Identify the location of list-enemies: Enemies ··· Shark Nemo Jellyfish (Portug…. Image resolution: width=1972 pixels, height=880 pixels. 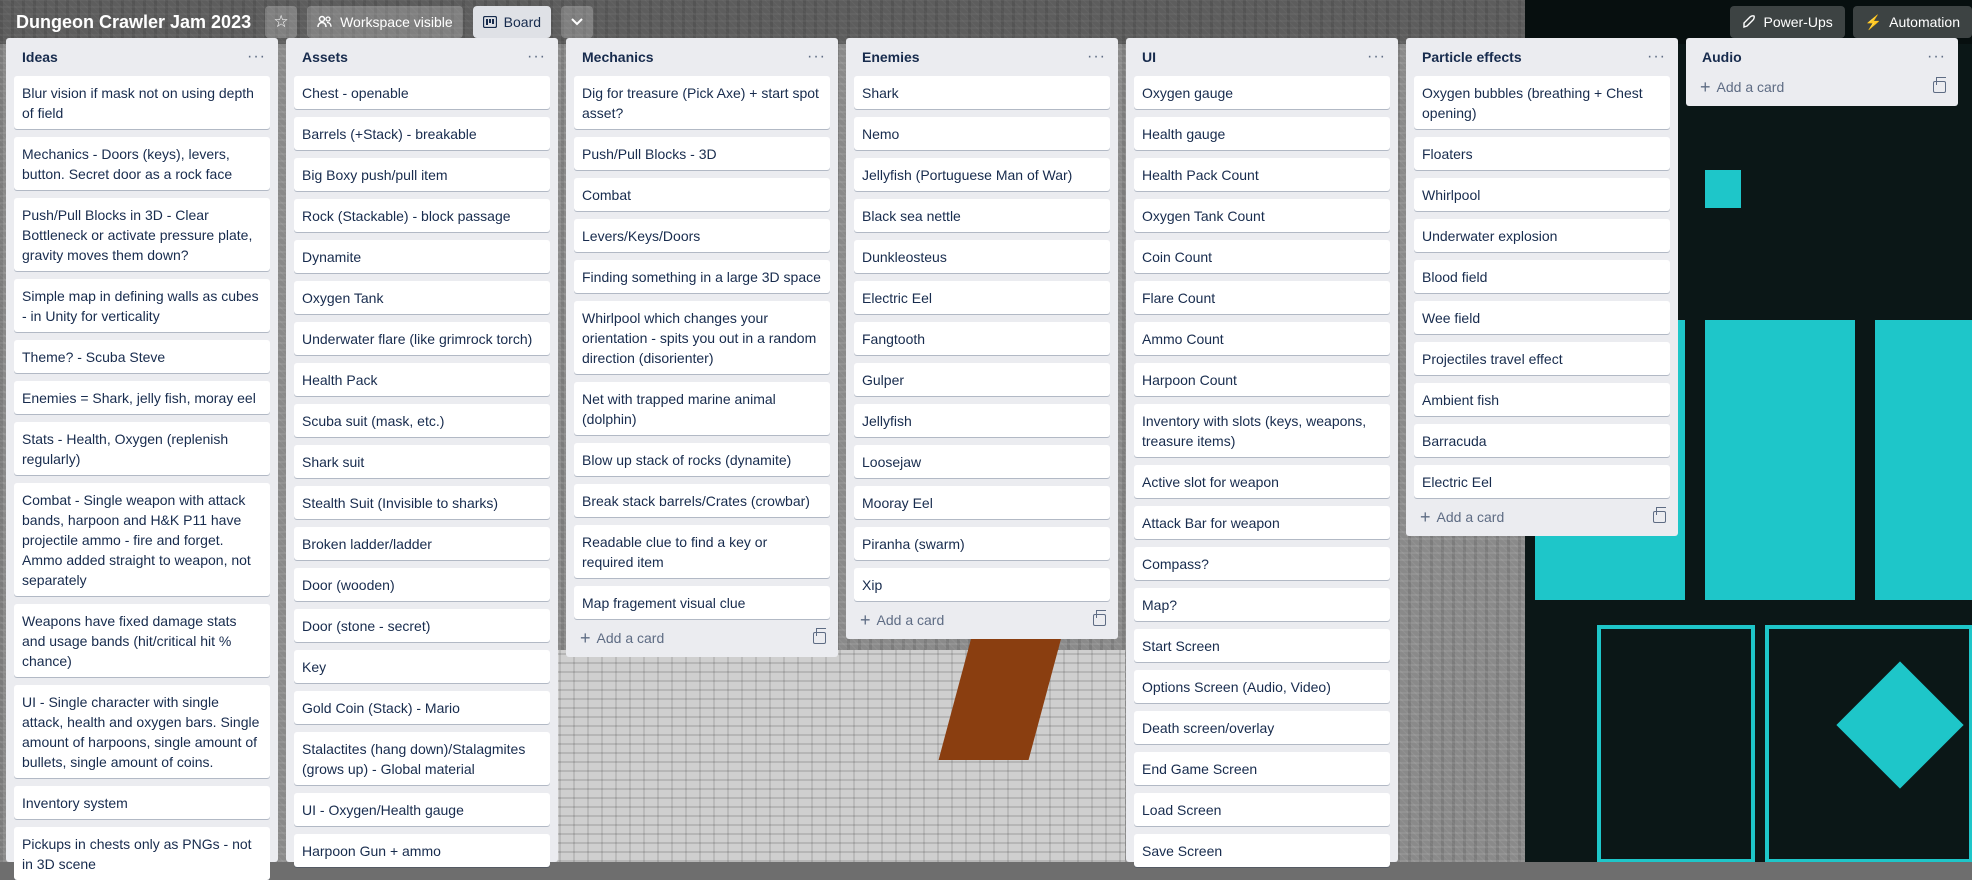
(982, 338).